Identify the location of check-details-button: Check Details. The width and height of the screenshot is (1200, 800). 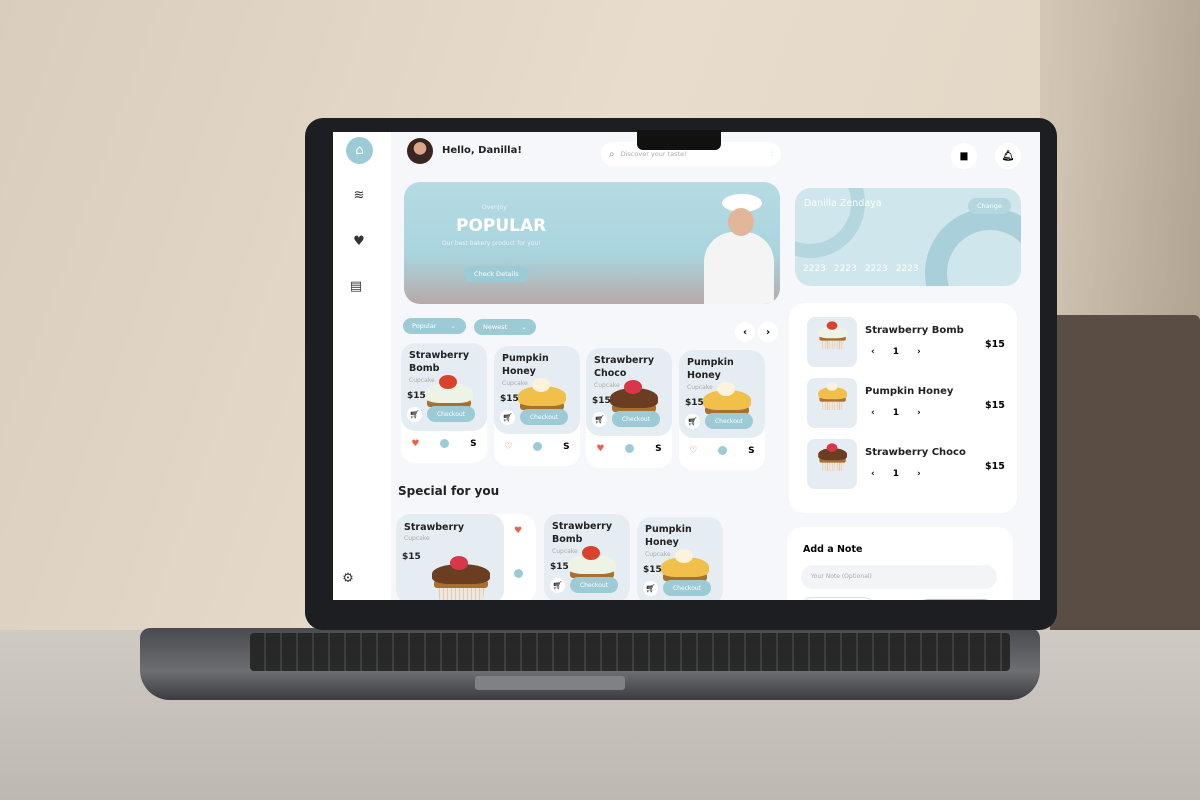
(496, 274).